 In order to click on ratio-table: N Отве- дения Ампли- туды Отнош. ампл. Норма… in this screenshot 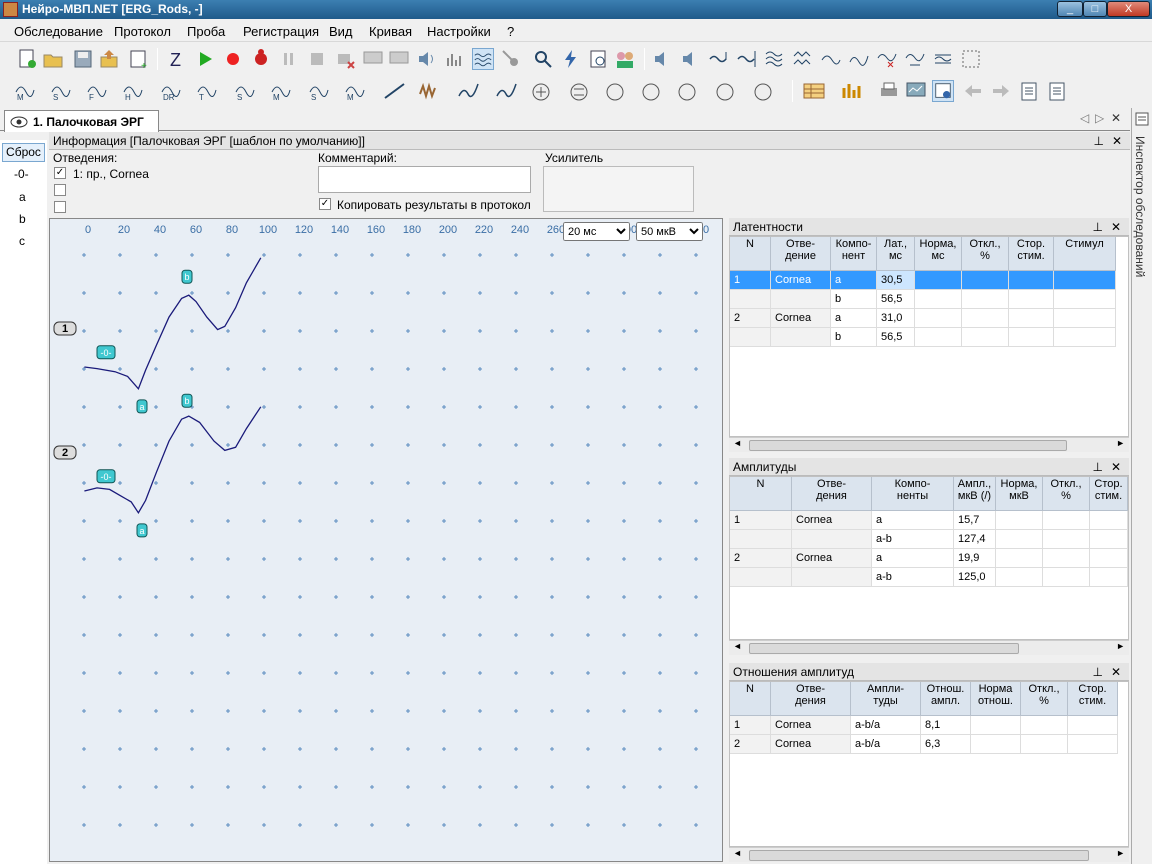, I will do `click(929, 764)`.